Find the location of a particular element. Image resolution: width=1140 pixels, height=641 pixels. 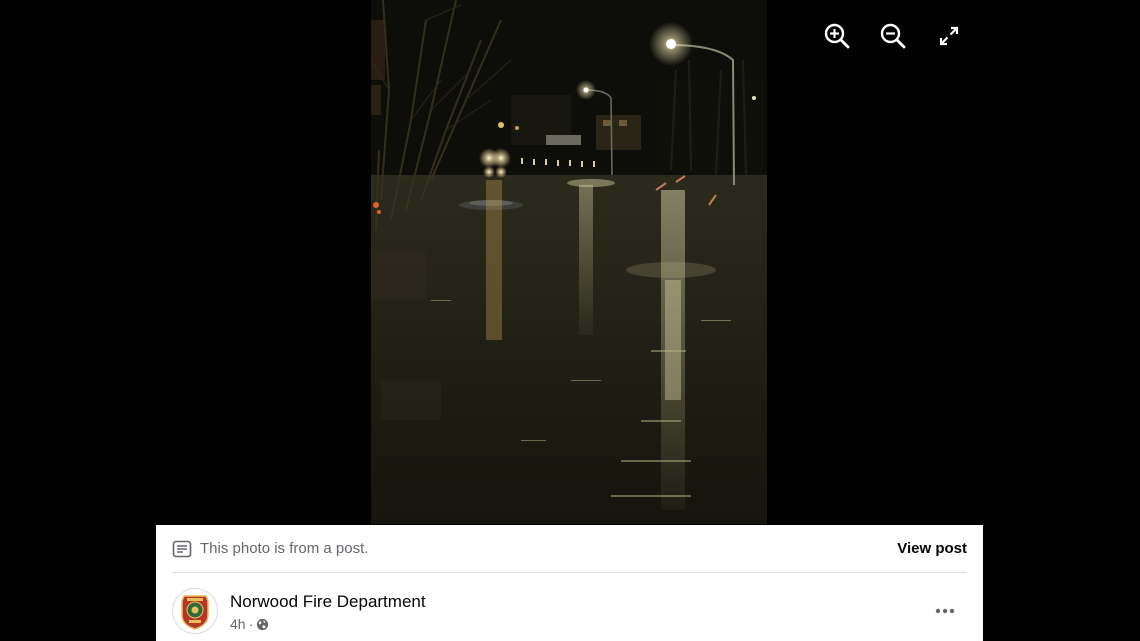

zoom-out-icon is located at coordinates (893, 36).